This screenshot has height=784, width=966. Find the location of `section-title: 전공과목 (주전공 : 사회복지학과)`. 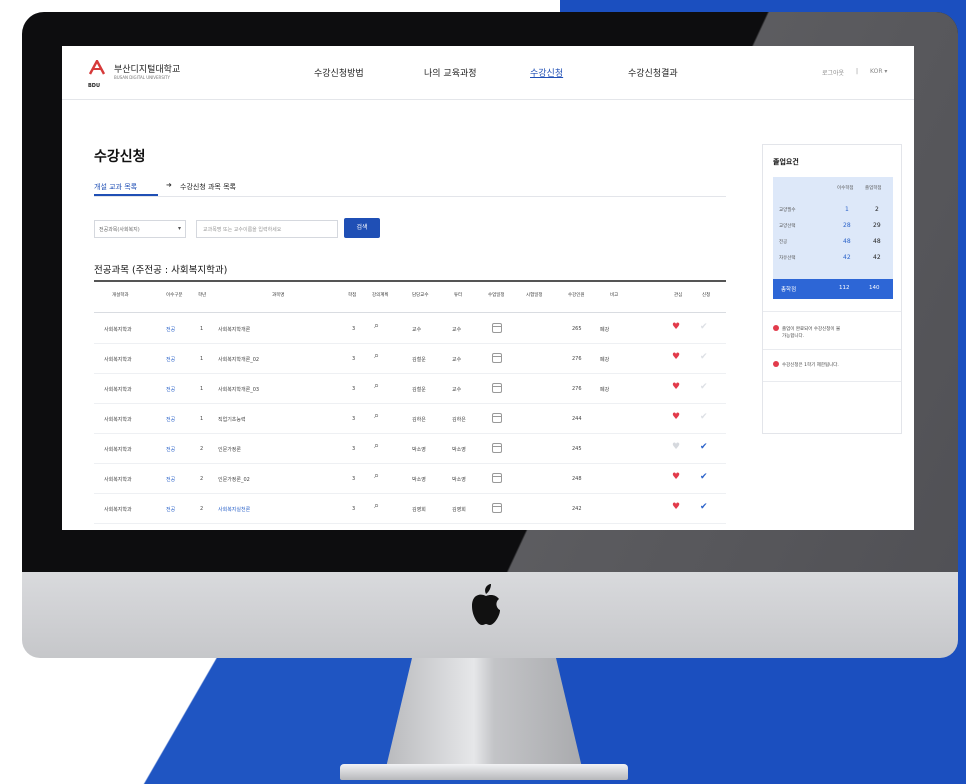

section-title: 전공과목 (주전공 : 사회복지학과) is located at coordinates (161, 270).